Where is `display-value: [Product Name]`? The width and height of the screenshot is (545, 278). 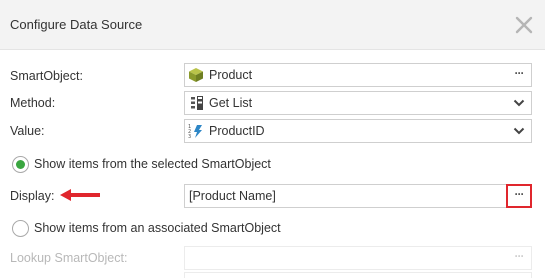 display-value: [Product Name] is located at coordinates (232, 196).